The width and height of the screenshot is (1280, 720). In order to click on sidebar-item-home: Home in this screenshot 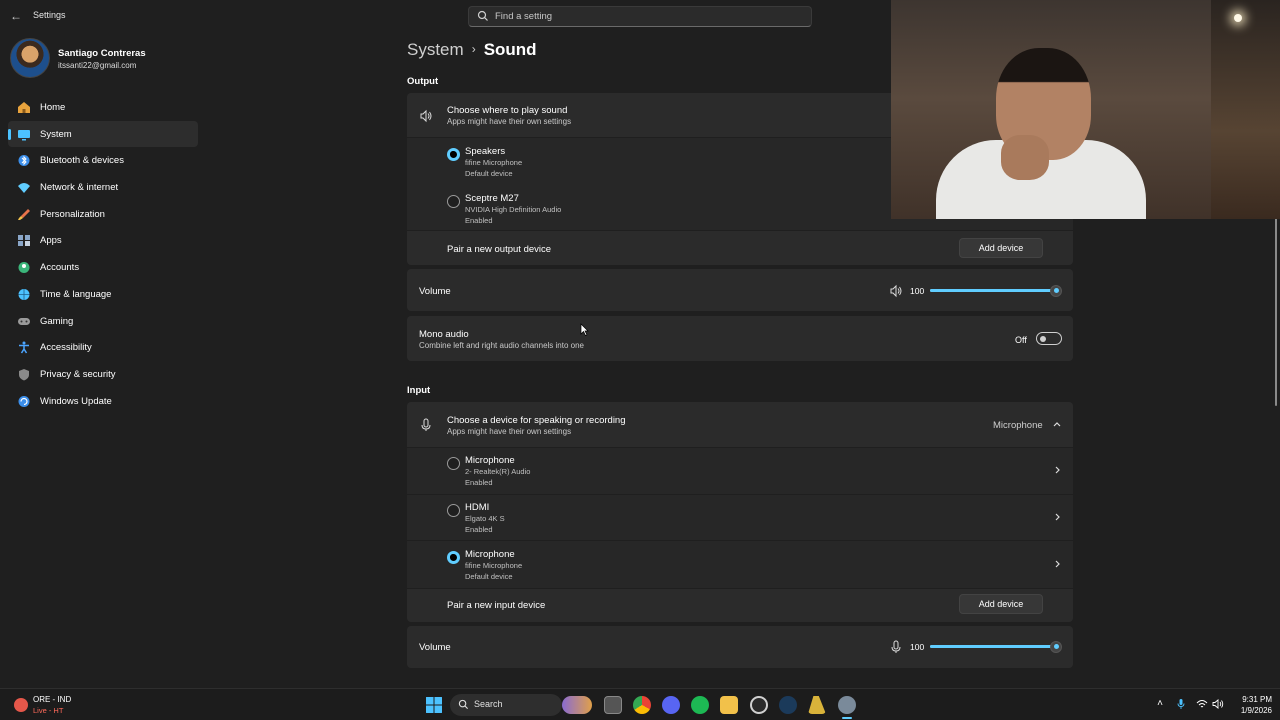, I will do `click(103, 107)`.